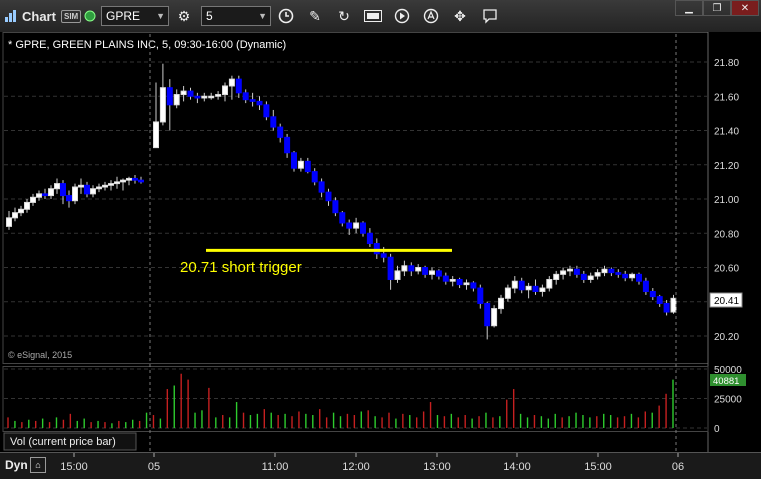 Image resolution: width=761 pixels, height=479 pixels. Describe the element at coordinates (135, 16) in the screenshot. I see `symbol-input: GPRE ▼` at that location.